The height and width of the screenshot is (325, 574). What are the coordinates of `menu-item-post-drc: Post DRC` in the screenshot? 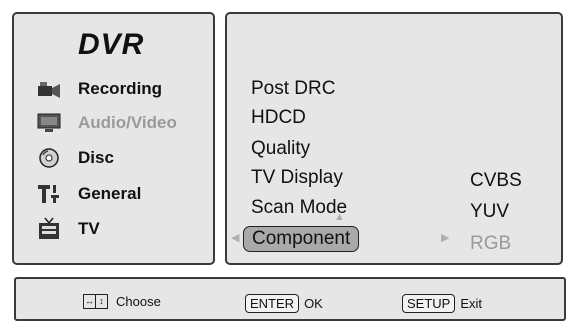 It's located at (293, 89).